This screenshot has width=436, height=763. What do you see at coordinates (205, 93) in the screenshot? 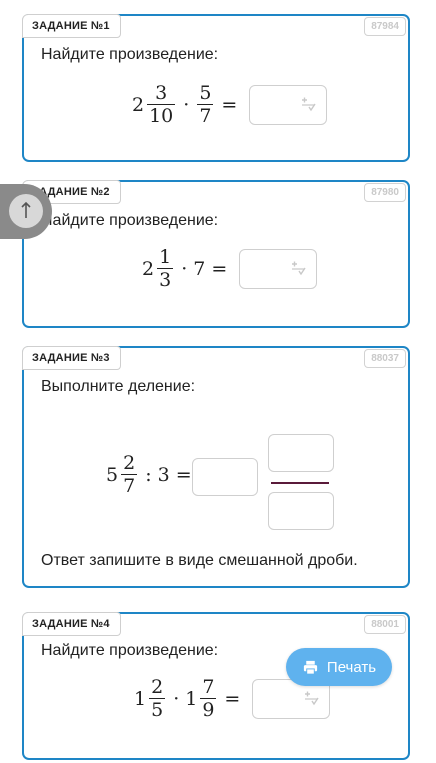
I see `numerator: 5` at bounding box center [205, 93].